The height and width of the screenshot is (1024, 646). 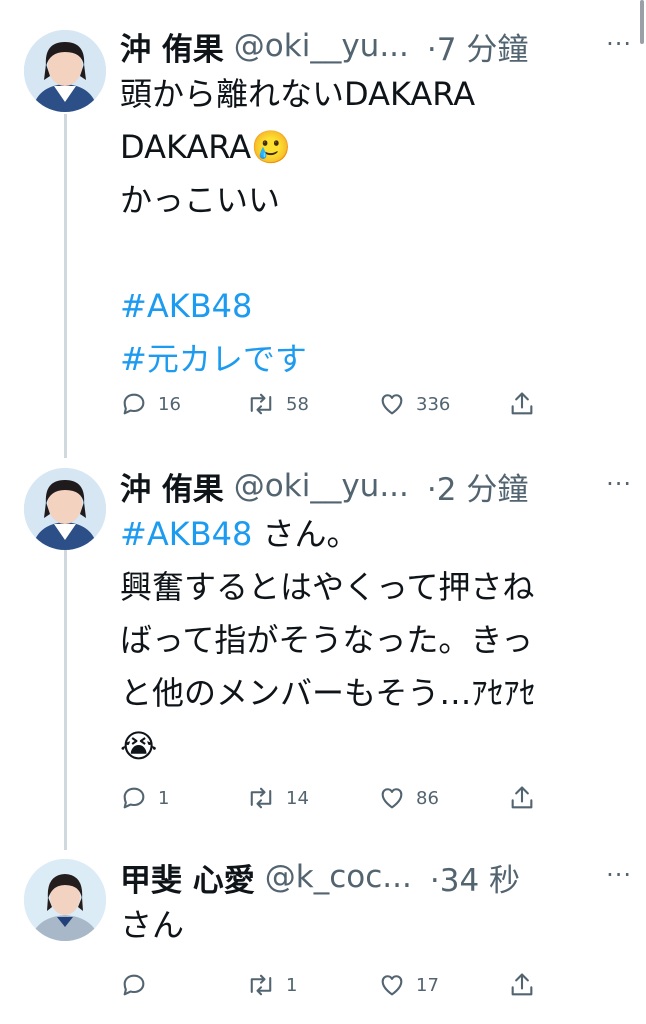 I want to click on like-button: 336, so click(x=414, y=404).